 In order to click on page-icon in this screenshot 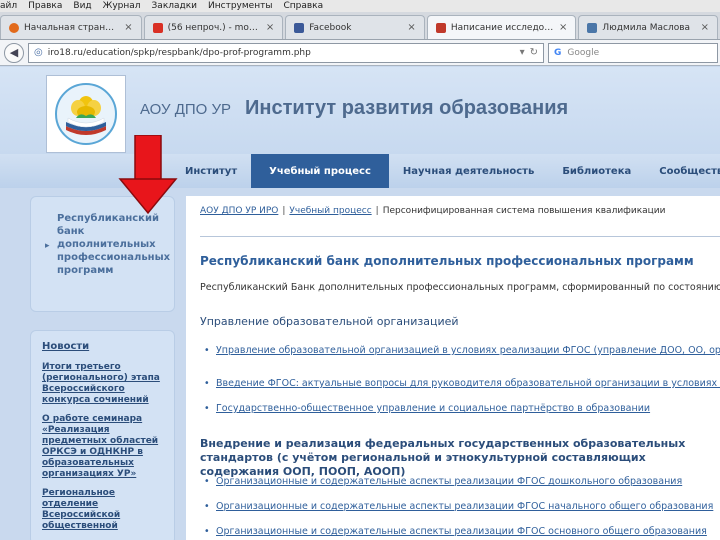, I will do `click(440, 27)`.